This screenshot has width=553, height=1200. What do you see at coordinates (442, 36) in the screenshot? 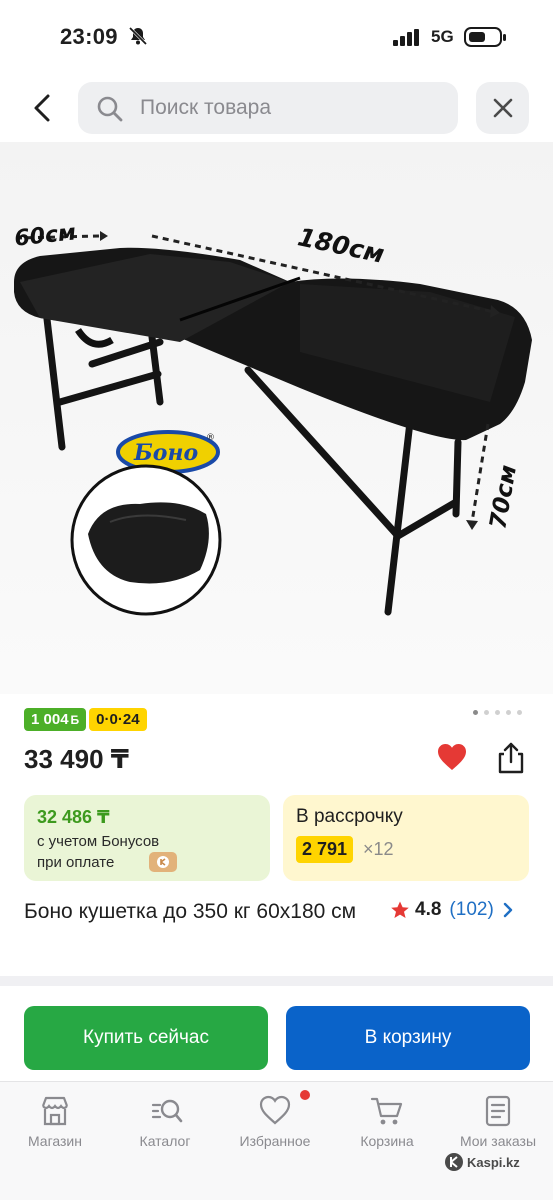
I see `network-type: 5G` at bounding box center [442, 36].